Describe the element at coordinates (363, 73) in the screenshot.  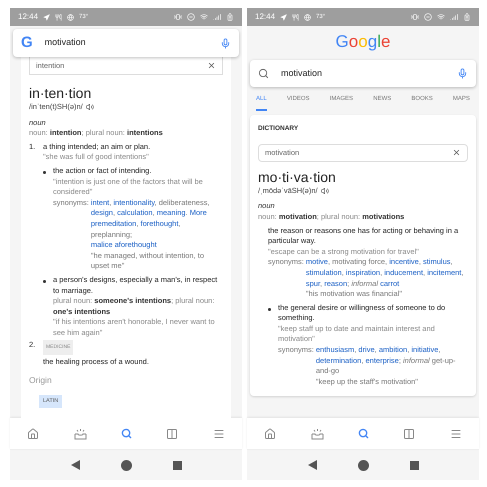
I see `search-bar: motivation` at that location.